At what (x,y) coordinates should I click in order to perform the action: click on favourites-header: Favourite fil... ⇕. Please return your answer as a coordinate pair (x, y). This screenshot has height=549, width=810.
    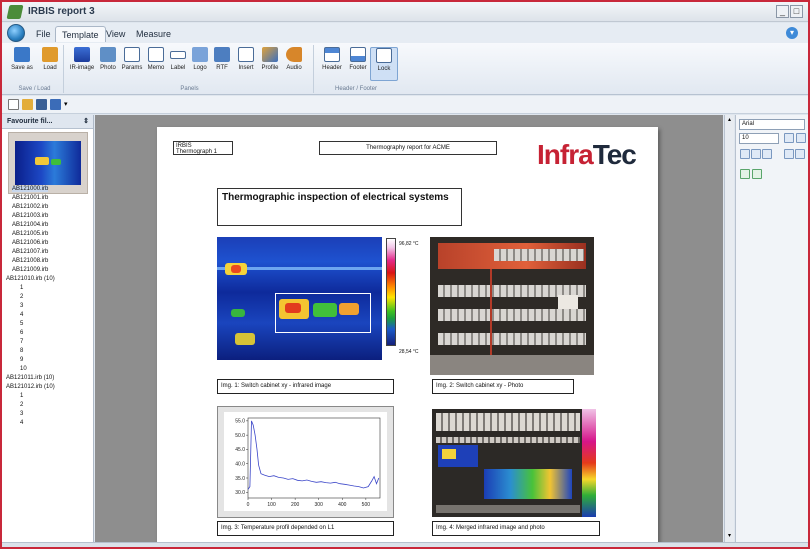
    Looking at the image, I should click on (47, 122).